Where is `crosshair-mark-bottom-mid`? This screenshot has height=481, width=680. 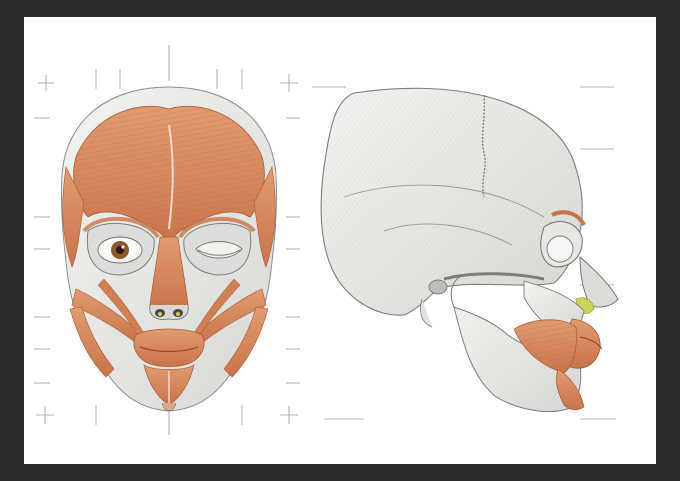 crosshair-mark-bottom-mid is located at coordinates (289, 415).